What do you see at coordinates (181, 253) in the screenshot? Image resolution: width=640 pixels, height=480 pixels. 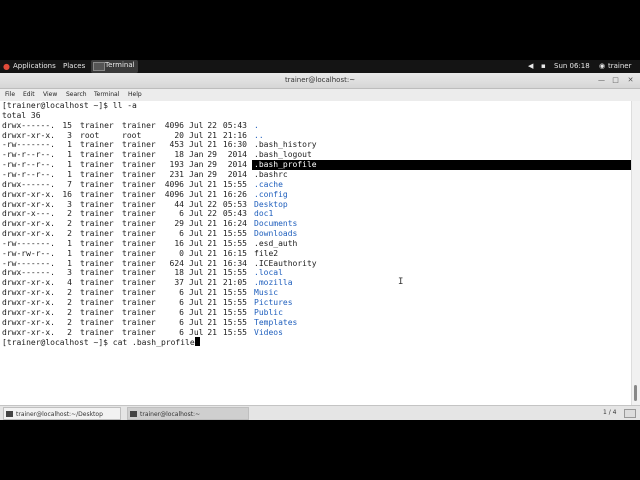 I see `listing-size: 0` at bounding box center [181, 253].